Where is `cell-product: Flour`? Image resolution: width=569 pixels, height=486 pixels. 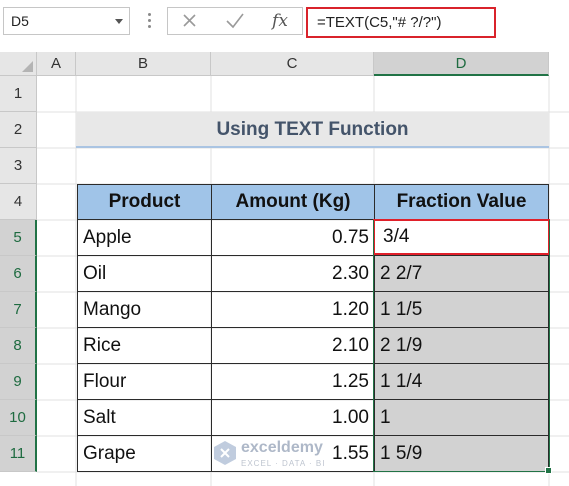
cell-product: Flour is located at coordinates (144, 381).